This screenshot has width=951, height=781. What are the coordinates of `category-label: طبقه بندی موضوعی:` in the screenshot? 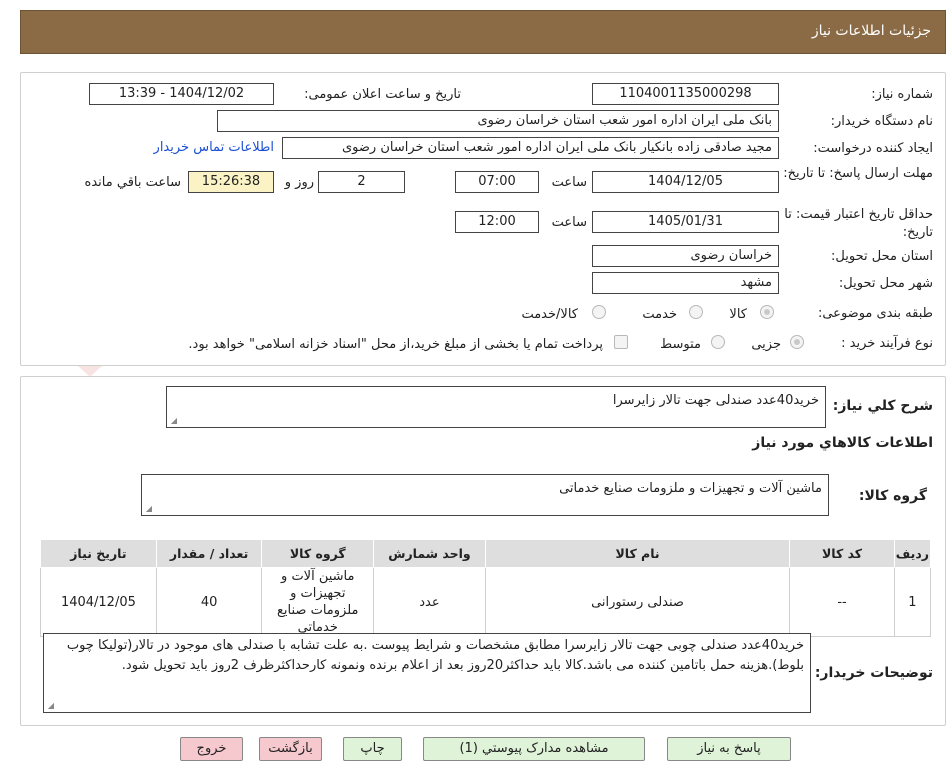 It's located at (875, 313).